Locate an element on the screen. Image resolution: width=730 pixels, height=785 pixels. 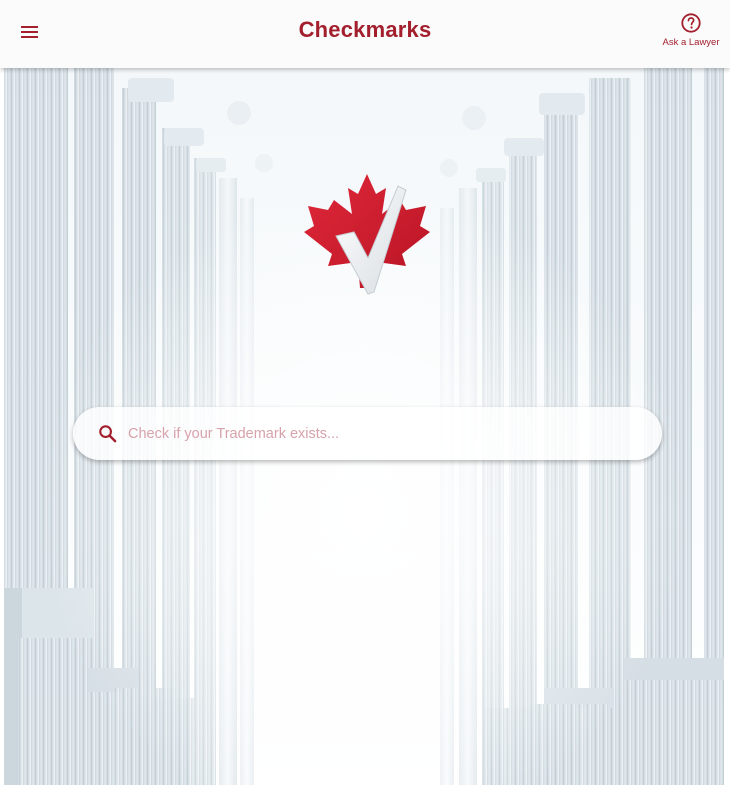
ask-lawyer-button: Ask a Lawyer is located at coordinates (691, 30).